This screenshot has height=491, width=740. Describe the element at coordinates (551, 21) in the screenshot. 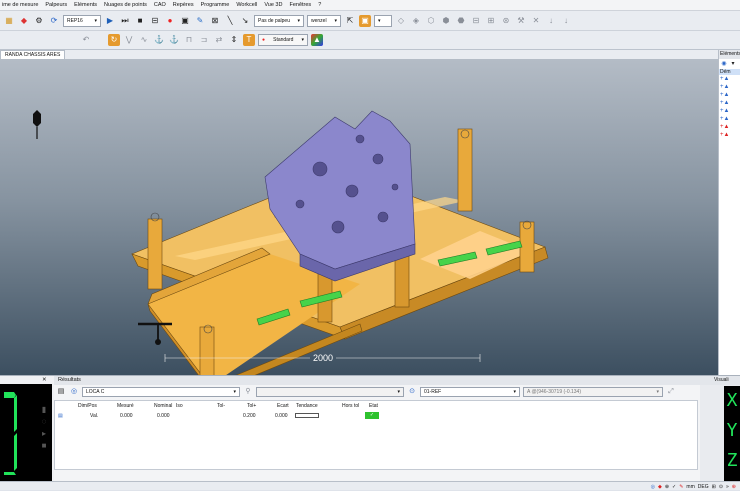

I see `marker-icon: ↓` at that location.